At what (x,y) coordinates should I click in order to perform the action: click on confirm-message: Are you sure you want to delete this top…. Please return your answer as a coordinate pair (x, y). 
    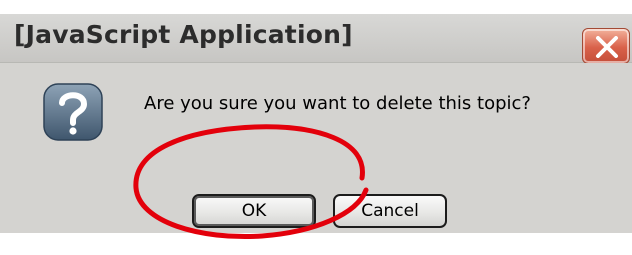
    Looking at the image, I should click on (337, 103).